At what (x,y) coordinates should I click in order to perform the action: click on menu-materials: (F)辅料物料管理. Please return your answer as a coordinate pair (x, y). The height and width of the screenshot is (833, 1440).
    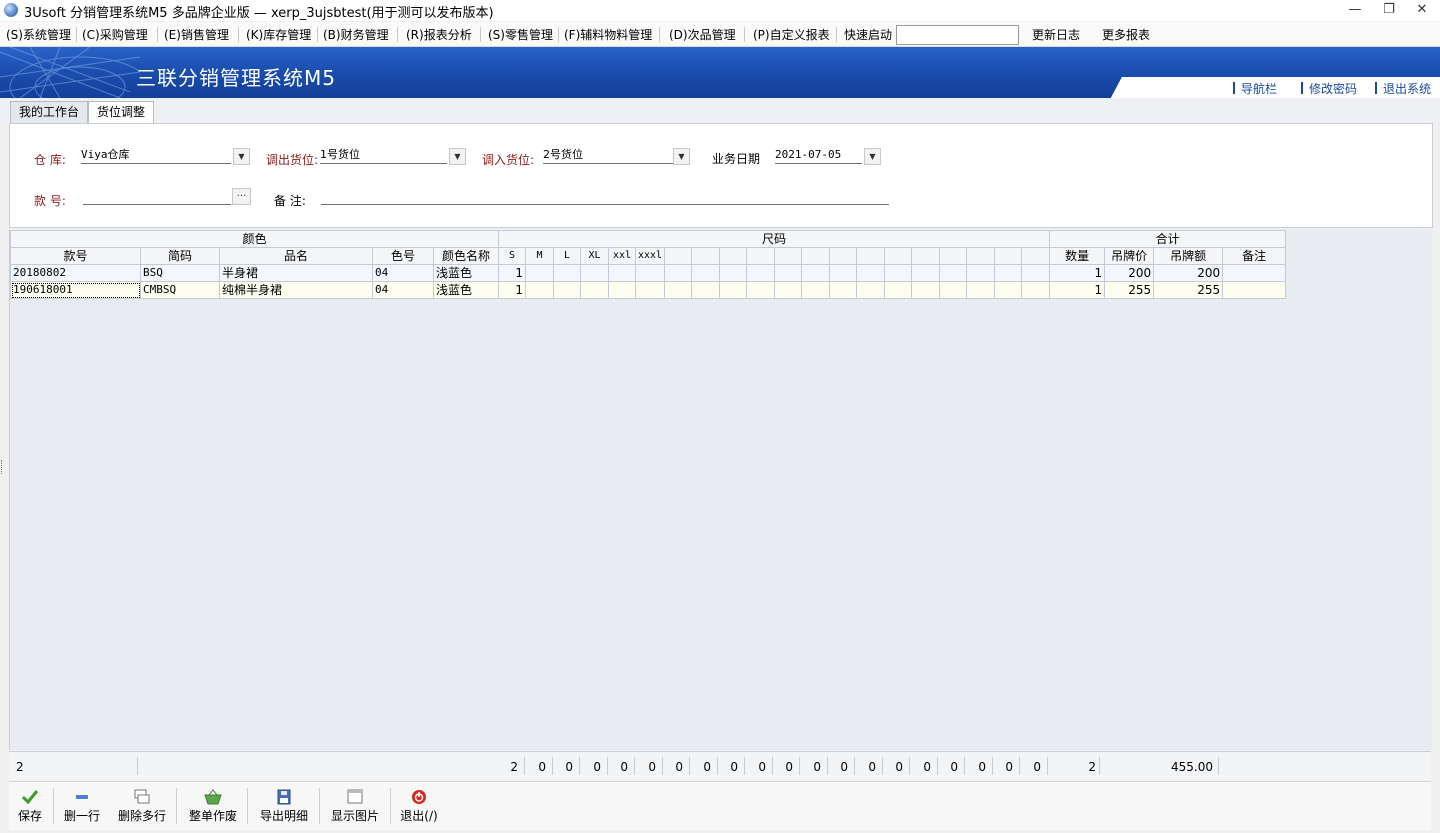
    Looking at the image, I should click on (608, 34).